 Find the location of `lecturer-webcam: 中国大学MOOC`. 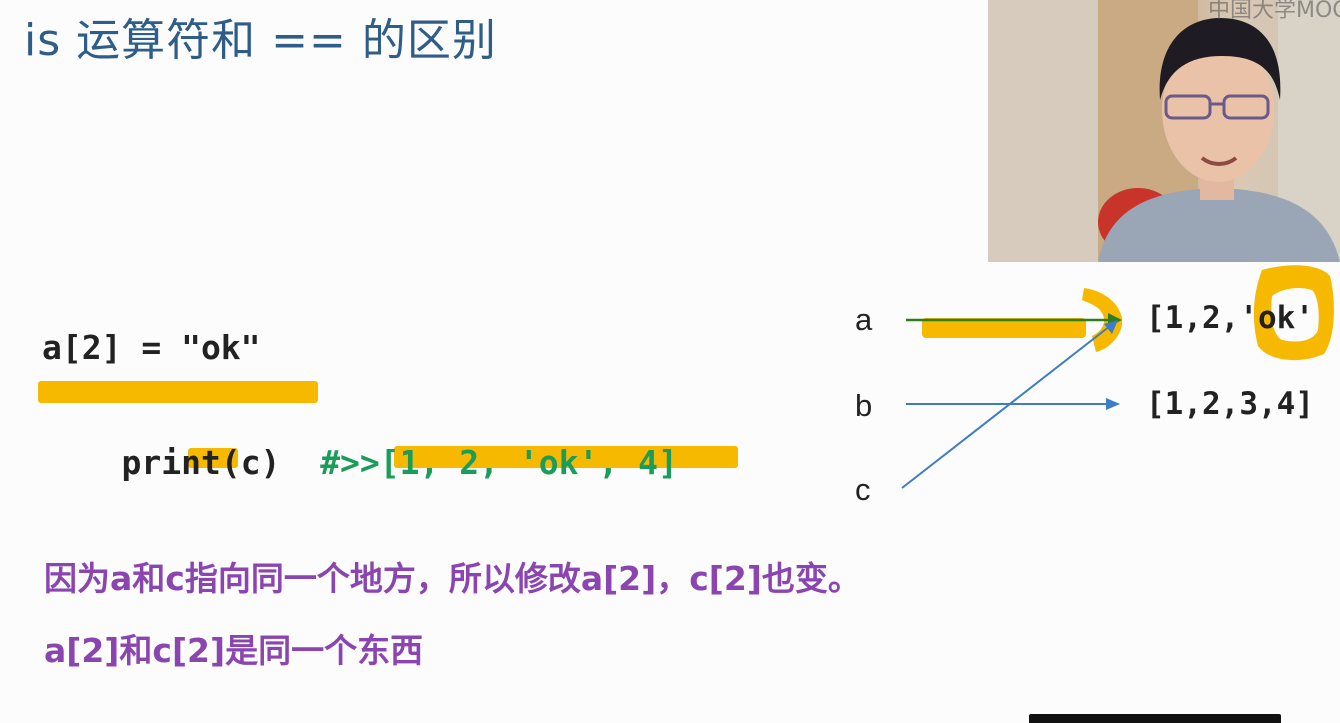

lecturer-webcam: 中国大学MOOC is located at coordinates (1164, 131).